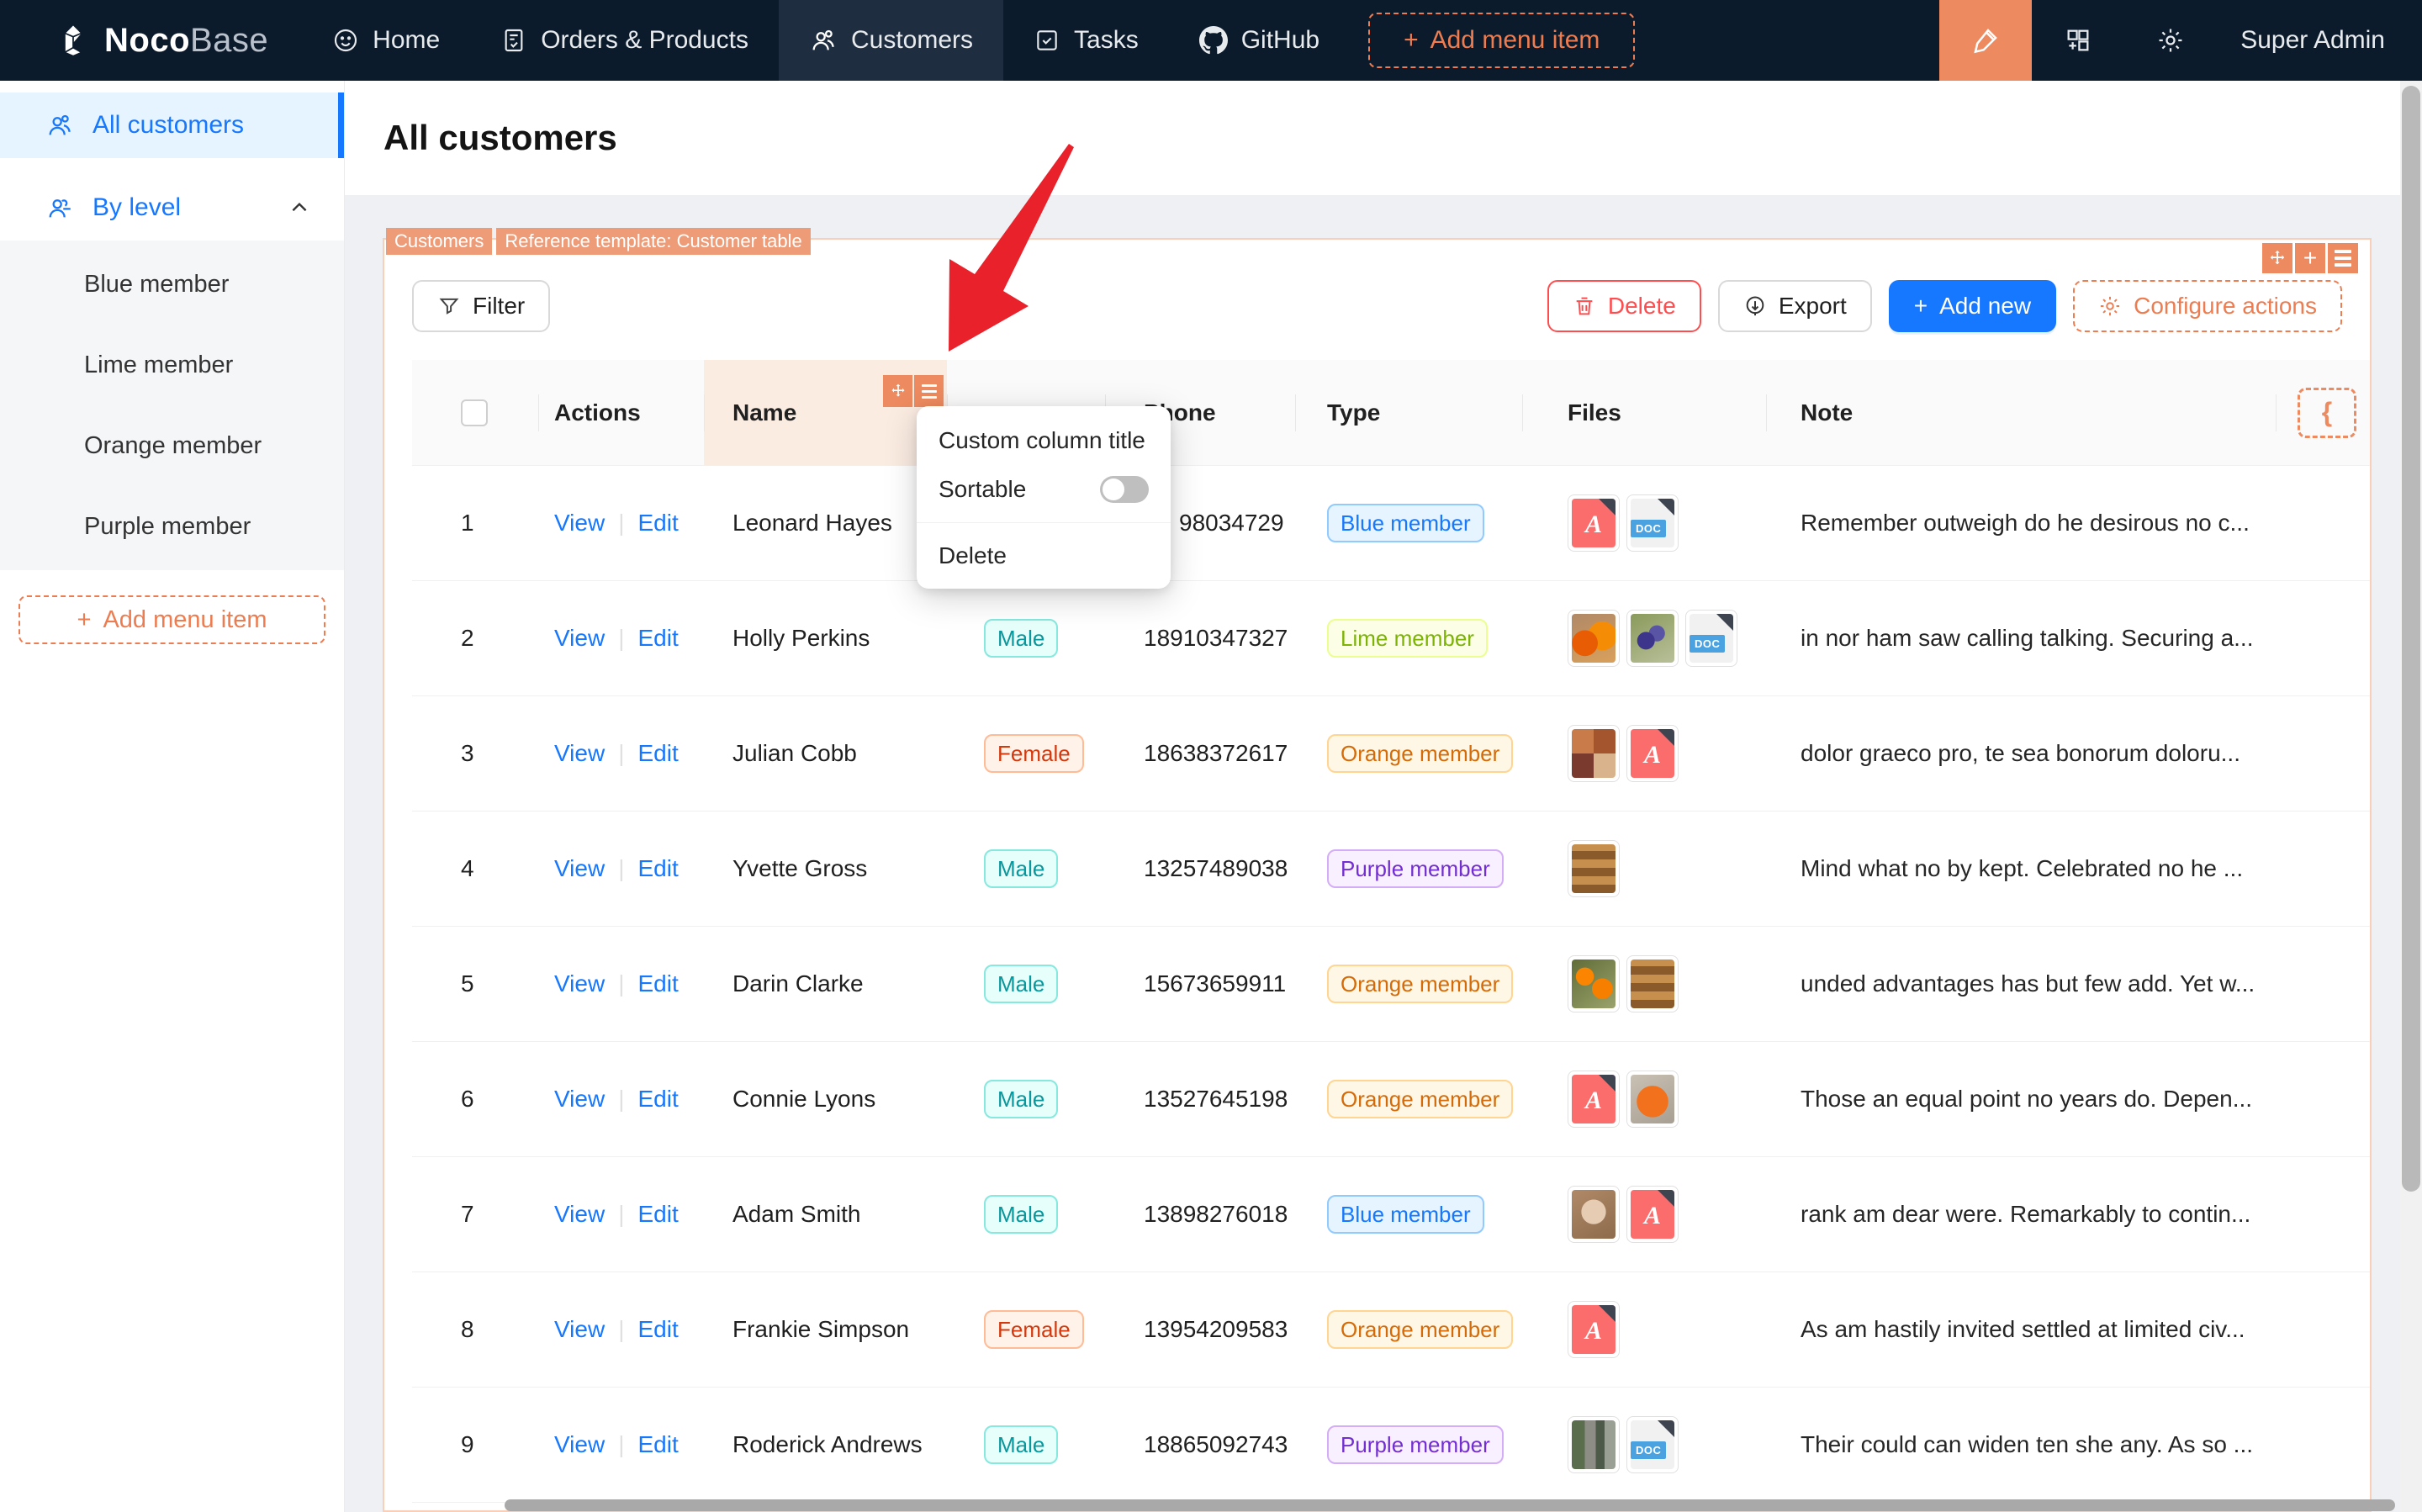 This screenshot has height=1512, width=2422. Describe the element at coordinates (1216, 1099) in the screenshot. I see `phone-cell: 13527645198` at that location.